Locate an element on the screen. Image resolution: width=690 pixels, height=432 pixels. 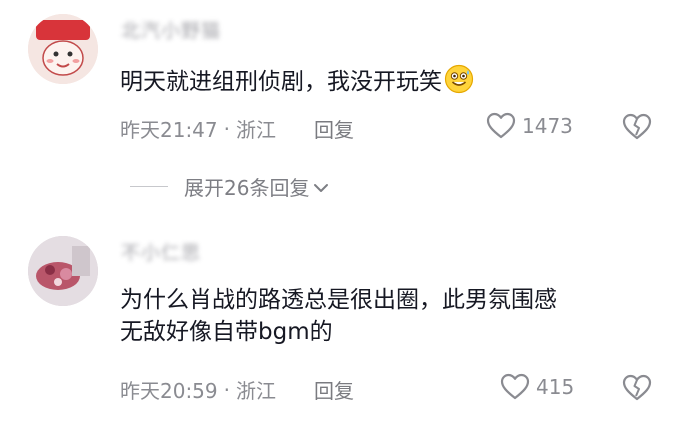
divider-line is located at coordinates (149, 186).